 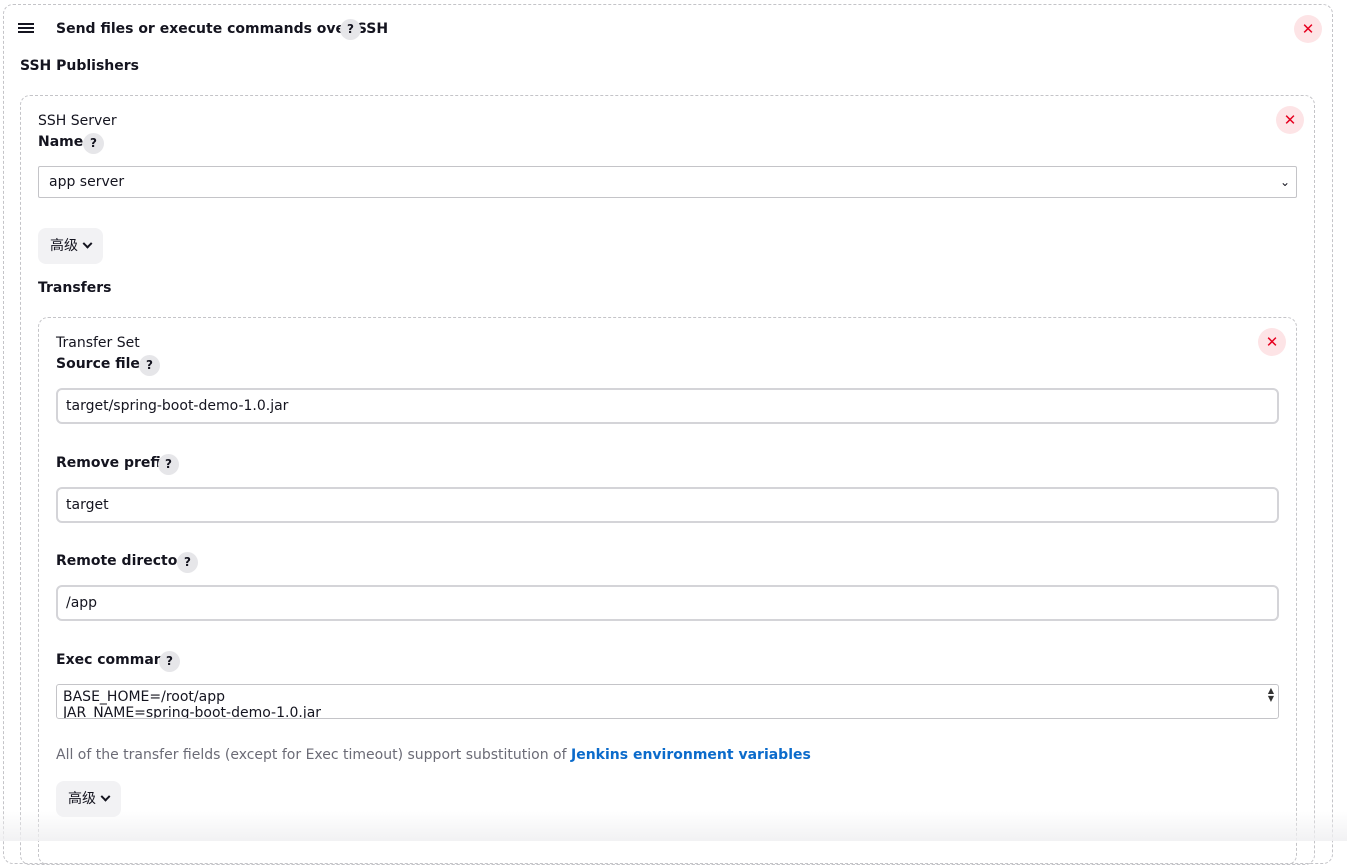 I want to click on textarea-scrollbar: ▲▼, so click(x=1271, y=695).